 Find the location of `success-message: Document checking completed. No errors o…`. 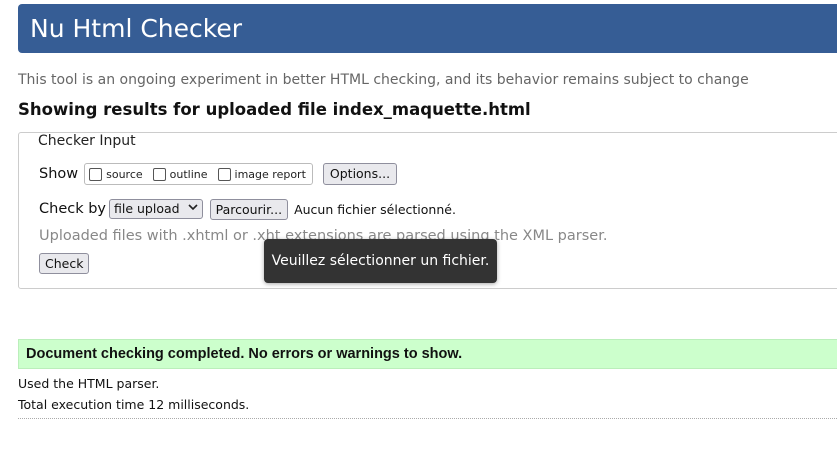

success-message: Document checking completed. No errors o… is located at coordinates (427, 354).